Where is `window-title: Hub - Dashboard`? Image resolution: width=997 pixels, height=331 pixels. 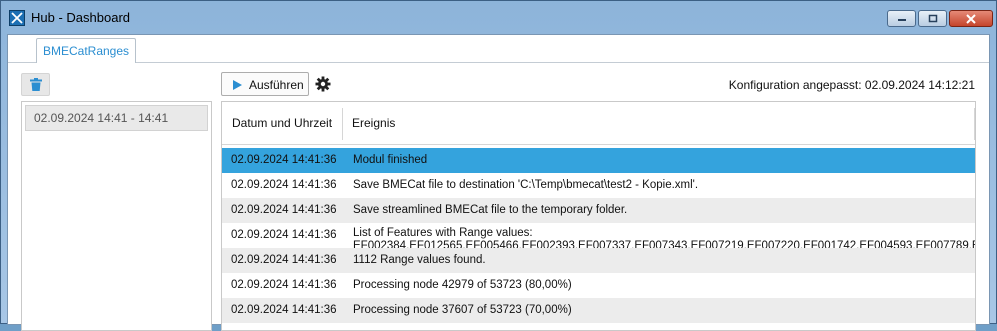
window-title: Hub - Dashboard is located at coordinates (80, 17).